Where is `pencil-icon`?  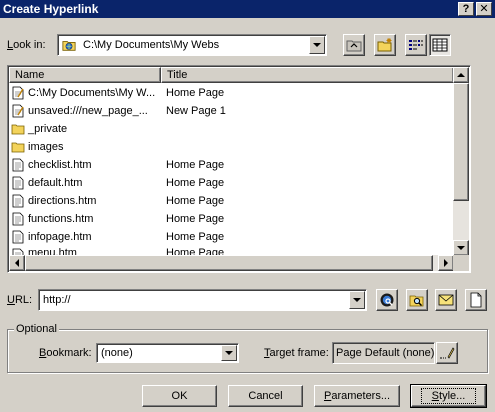 pencil-icon is located at coordinates (447, 353).